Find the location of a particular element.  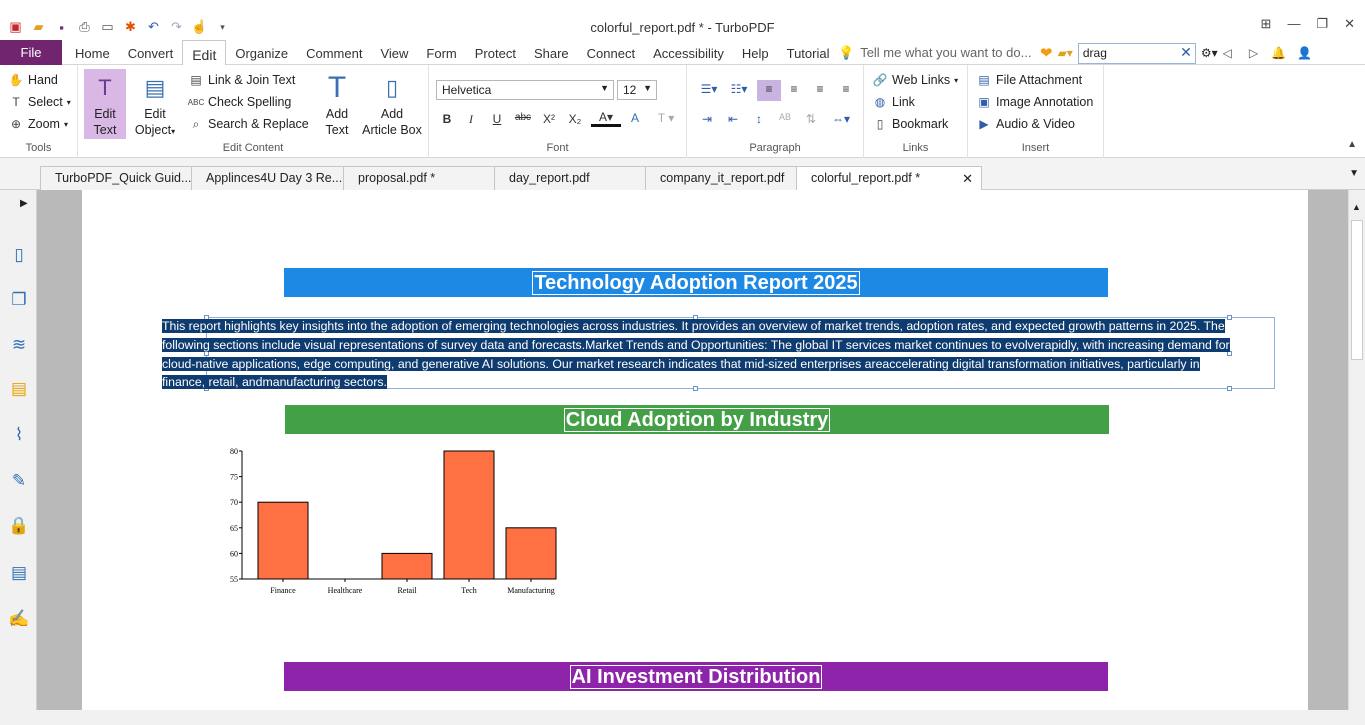

minimize-icon: — is located at coordinates (1293, 24).